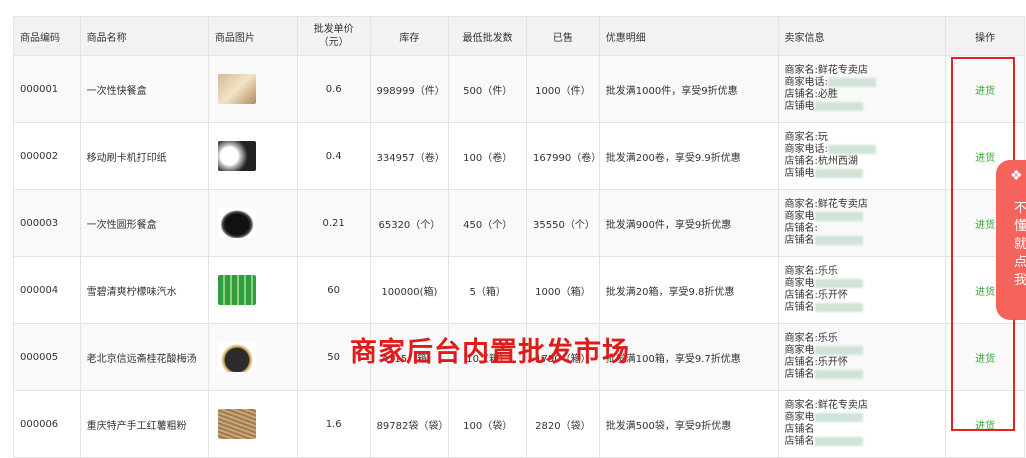  I want to click on cell-sold: 167990（卷）, so click(563, 156).